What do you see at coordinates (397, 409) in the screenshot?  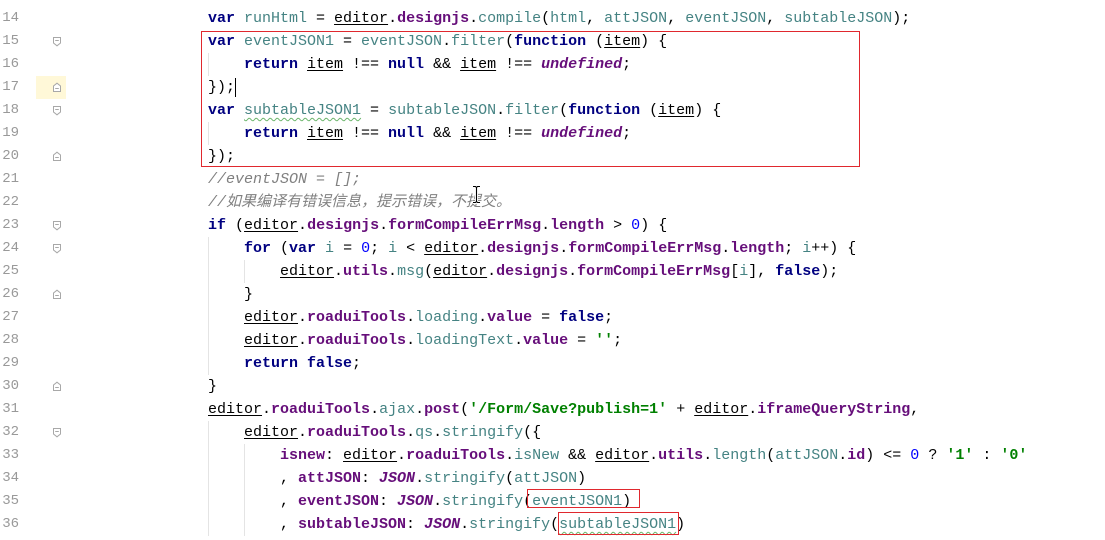 I see `code-token: ajax` at bounding box center [397, 409].